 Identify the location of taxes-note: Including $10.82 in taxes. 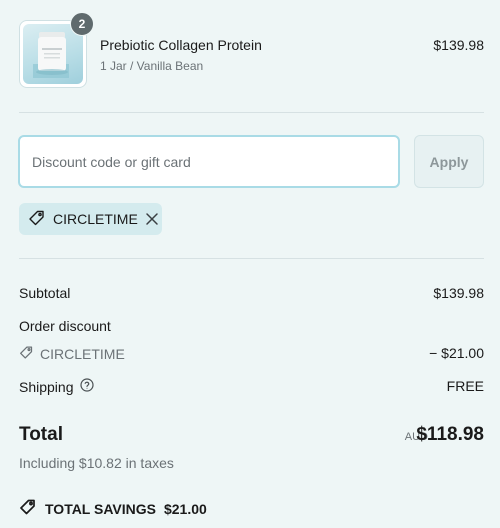
(96, 463).